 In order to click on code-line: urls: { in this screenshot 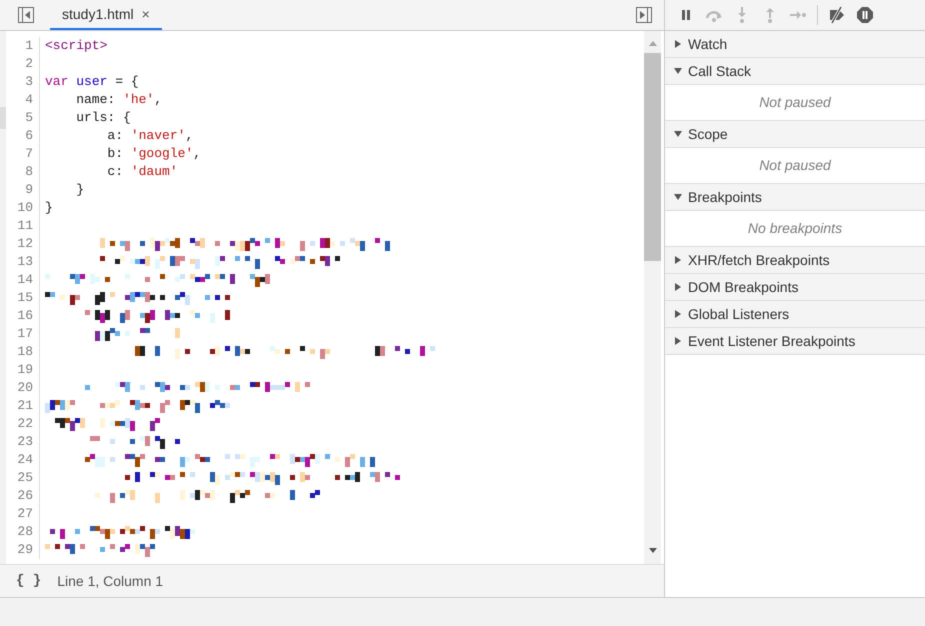, I will do `click(103, 118)`.